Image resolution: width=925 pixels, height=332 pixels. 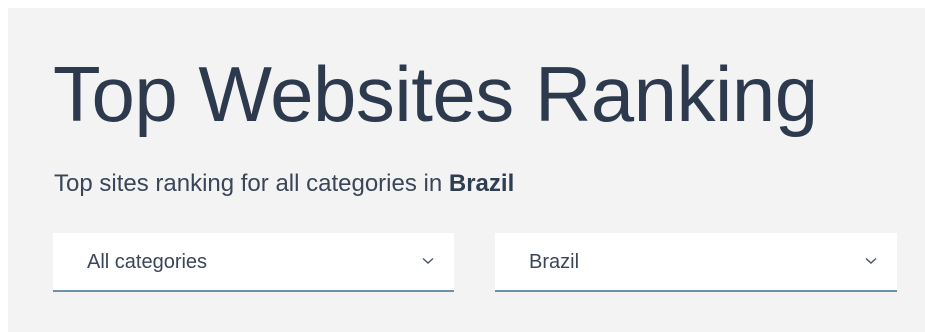 I want to click on country-select: Brazil, so click(x=696, y=262).